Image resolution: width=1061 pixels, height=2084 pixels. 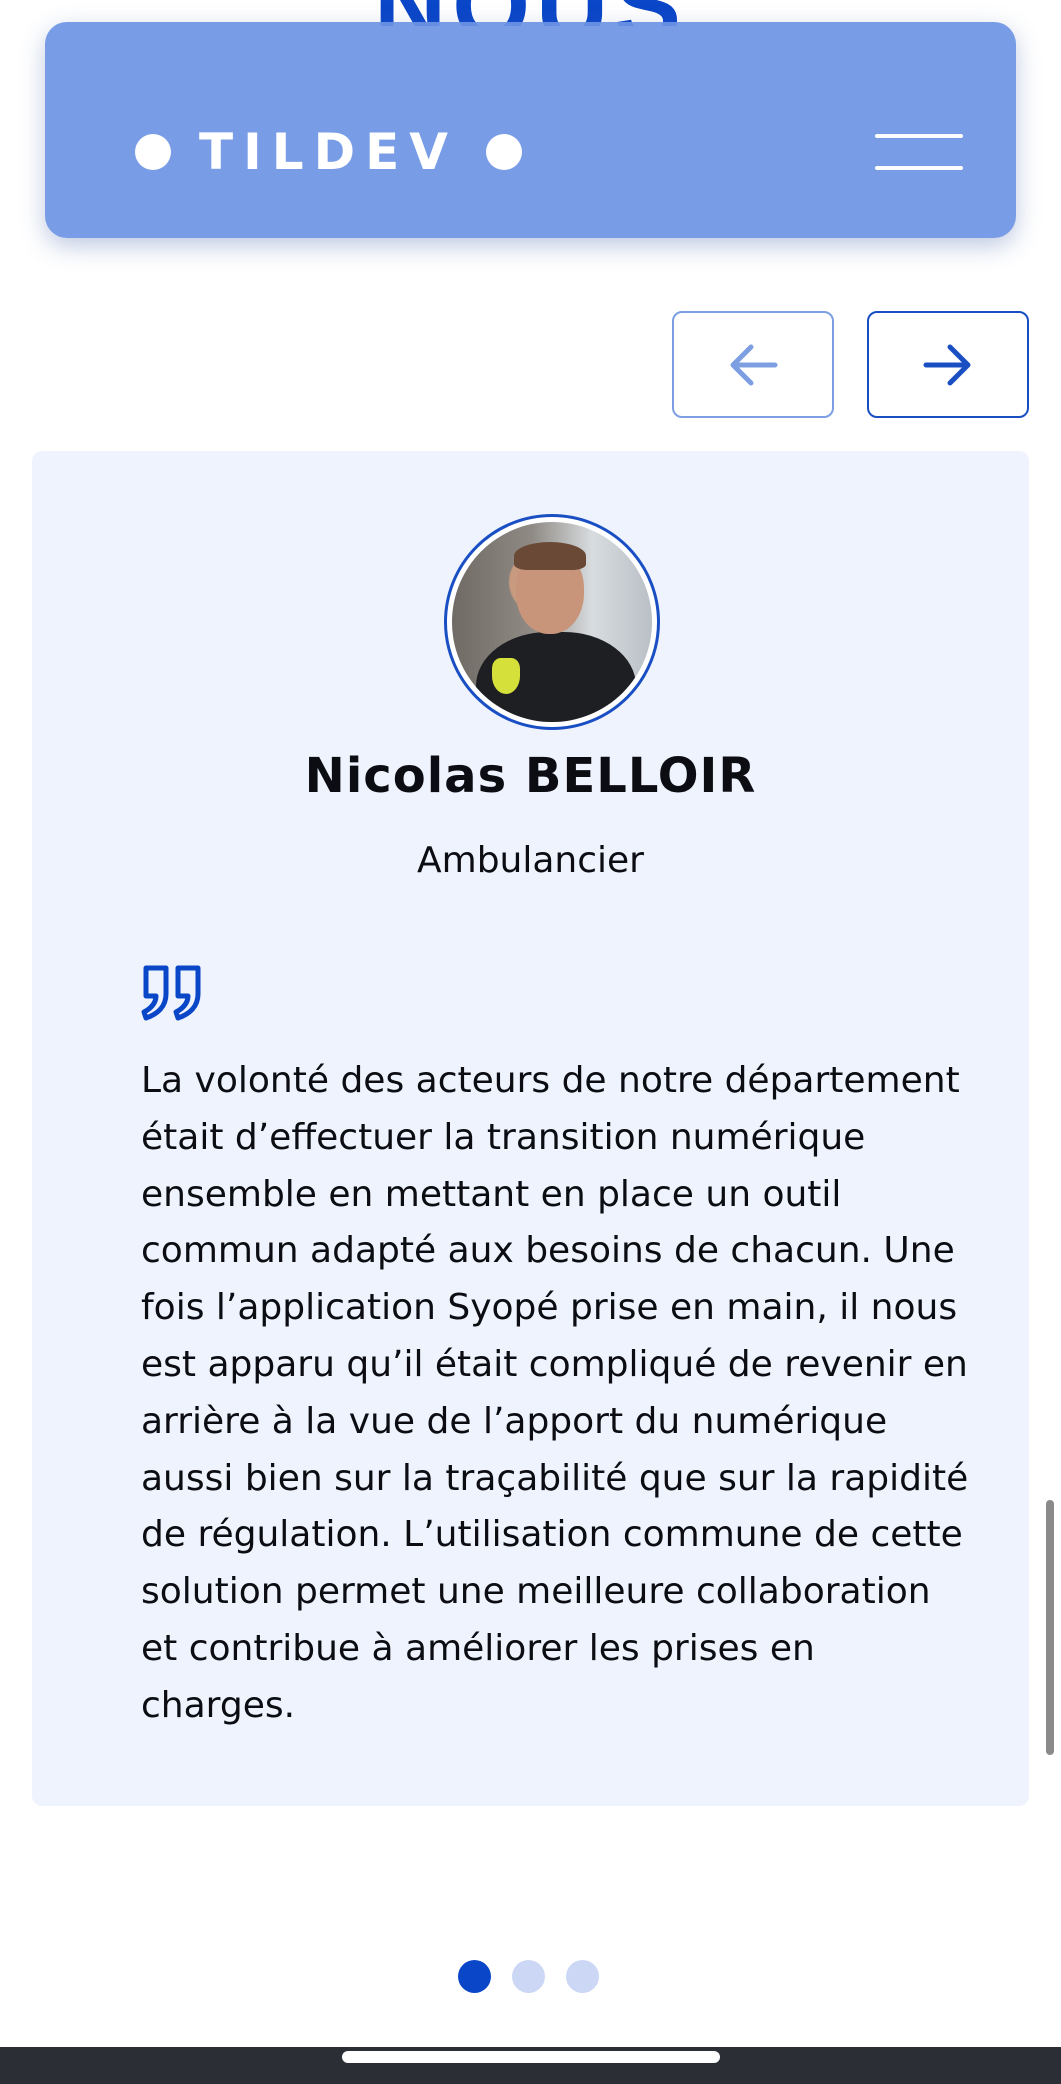 I want to click on site-header: TILDEV, so click(x=530, y=130).